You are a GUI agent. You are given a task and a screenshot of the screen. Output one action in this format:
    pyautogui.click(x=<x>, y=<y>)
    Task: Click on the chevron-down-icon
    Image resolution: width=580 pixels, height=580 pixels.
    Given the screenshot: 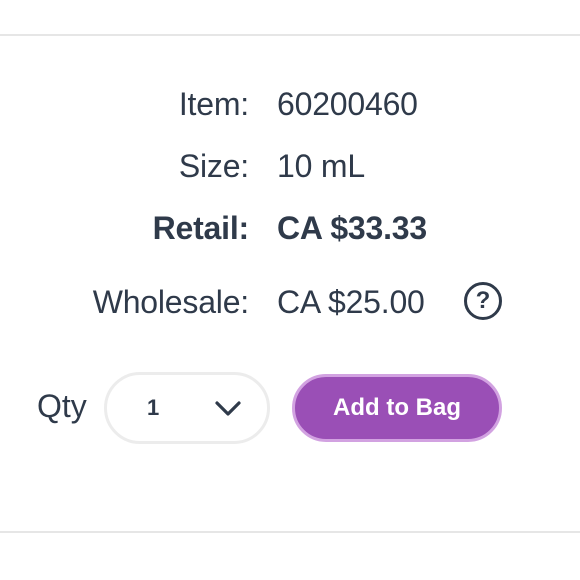 What is the action you would take?
    pyautogui.click(x=228, y=408)
    